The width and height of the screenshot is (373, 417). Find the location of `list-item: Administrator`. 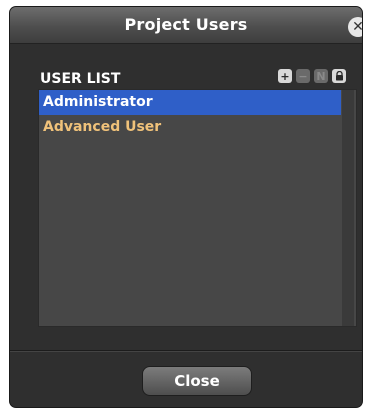

list-item: Administrator is located at coordinates (190, 102).